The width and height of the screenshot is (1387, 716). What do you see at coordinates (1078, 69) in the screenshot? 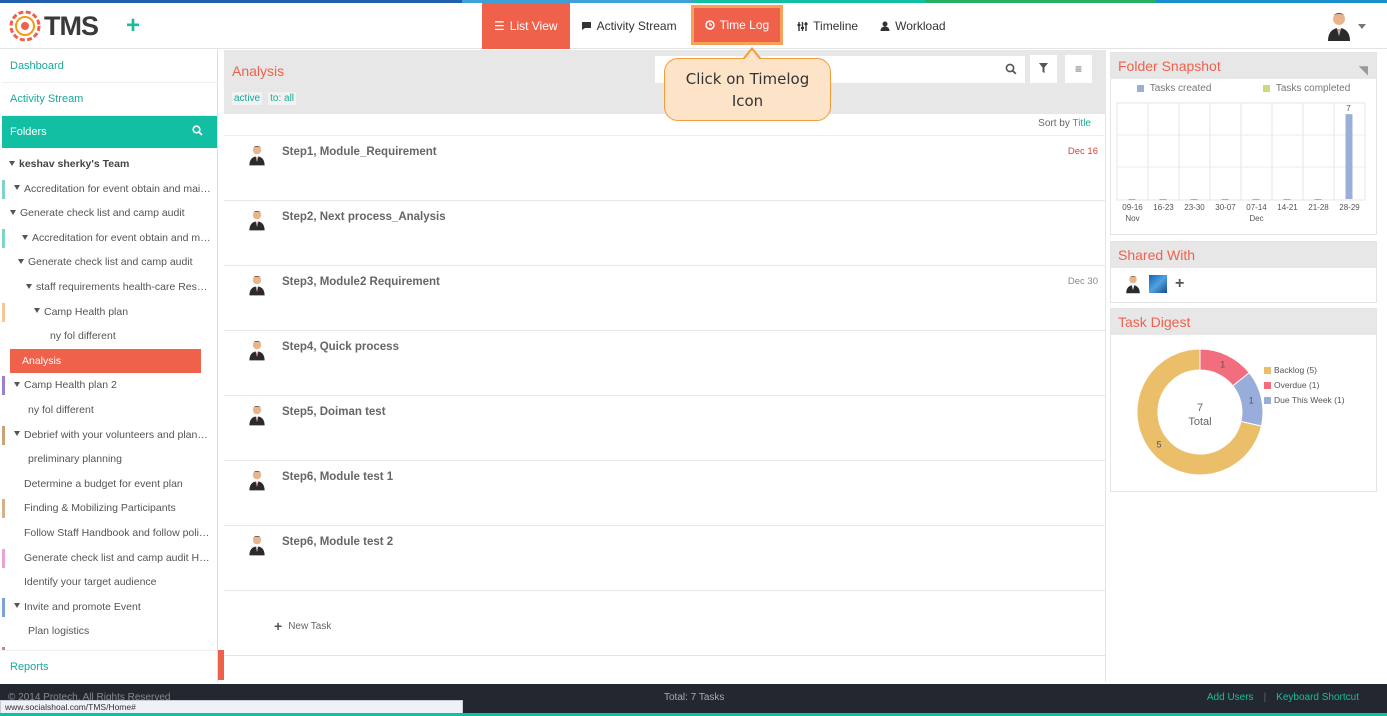
I see `menu-button: ≡` at bounding box center [1078, 69].